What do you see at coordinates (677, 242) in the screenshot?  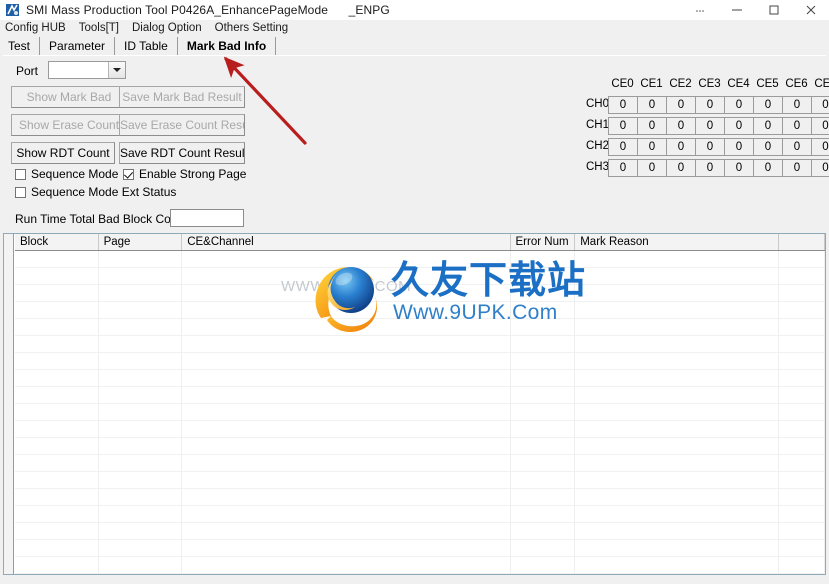 I see `table-column-header: Mark Reason` at bounding box center [677, 242].